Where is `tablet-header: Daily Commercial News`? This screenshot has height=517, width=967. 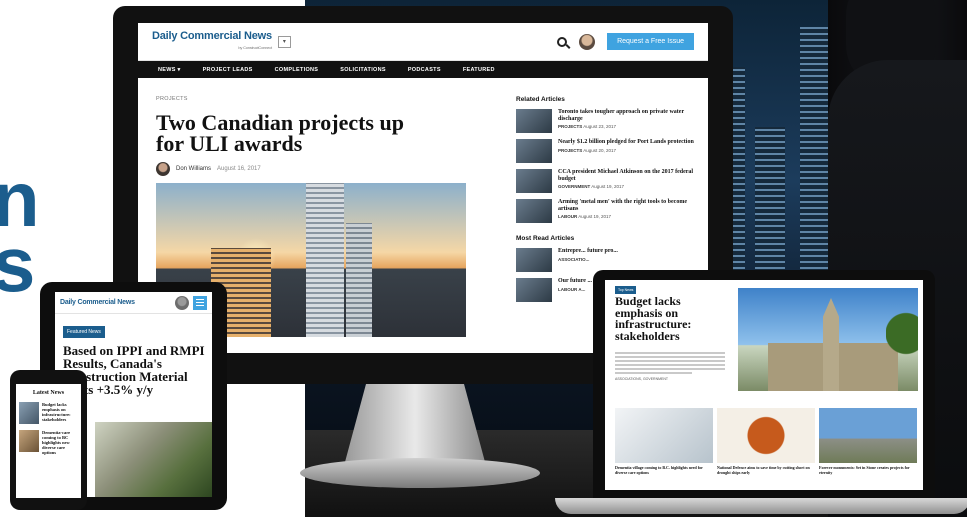
tablet-header: Daily Commercial News is located at coordinates (133, 303).